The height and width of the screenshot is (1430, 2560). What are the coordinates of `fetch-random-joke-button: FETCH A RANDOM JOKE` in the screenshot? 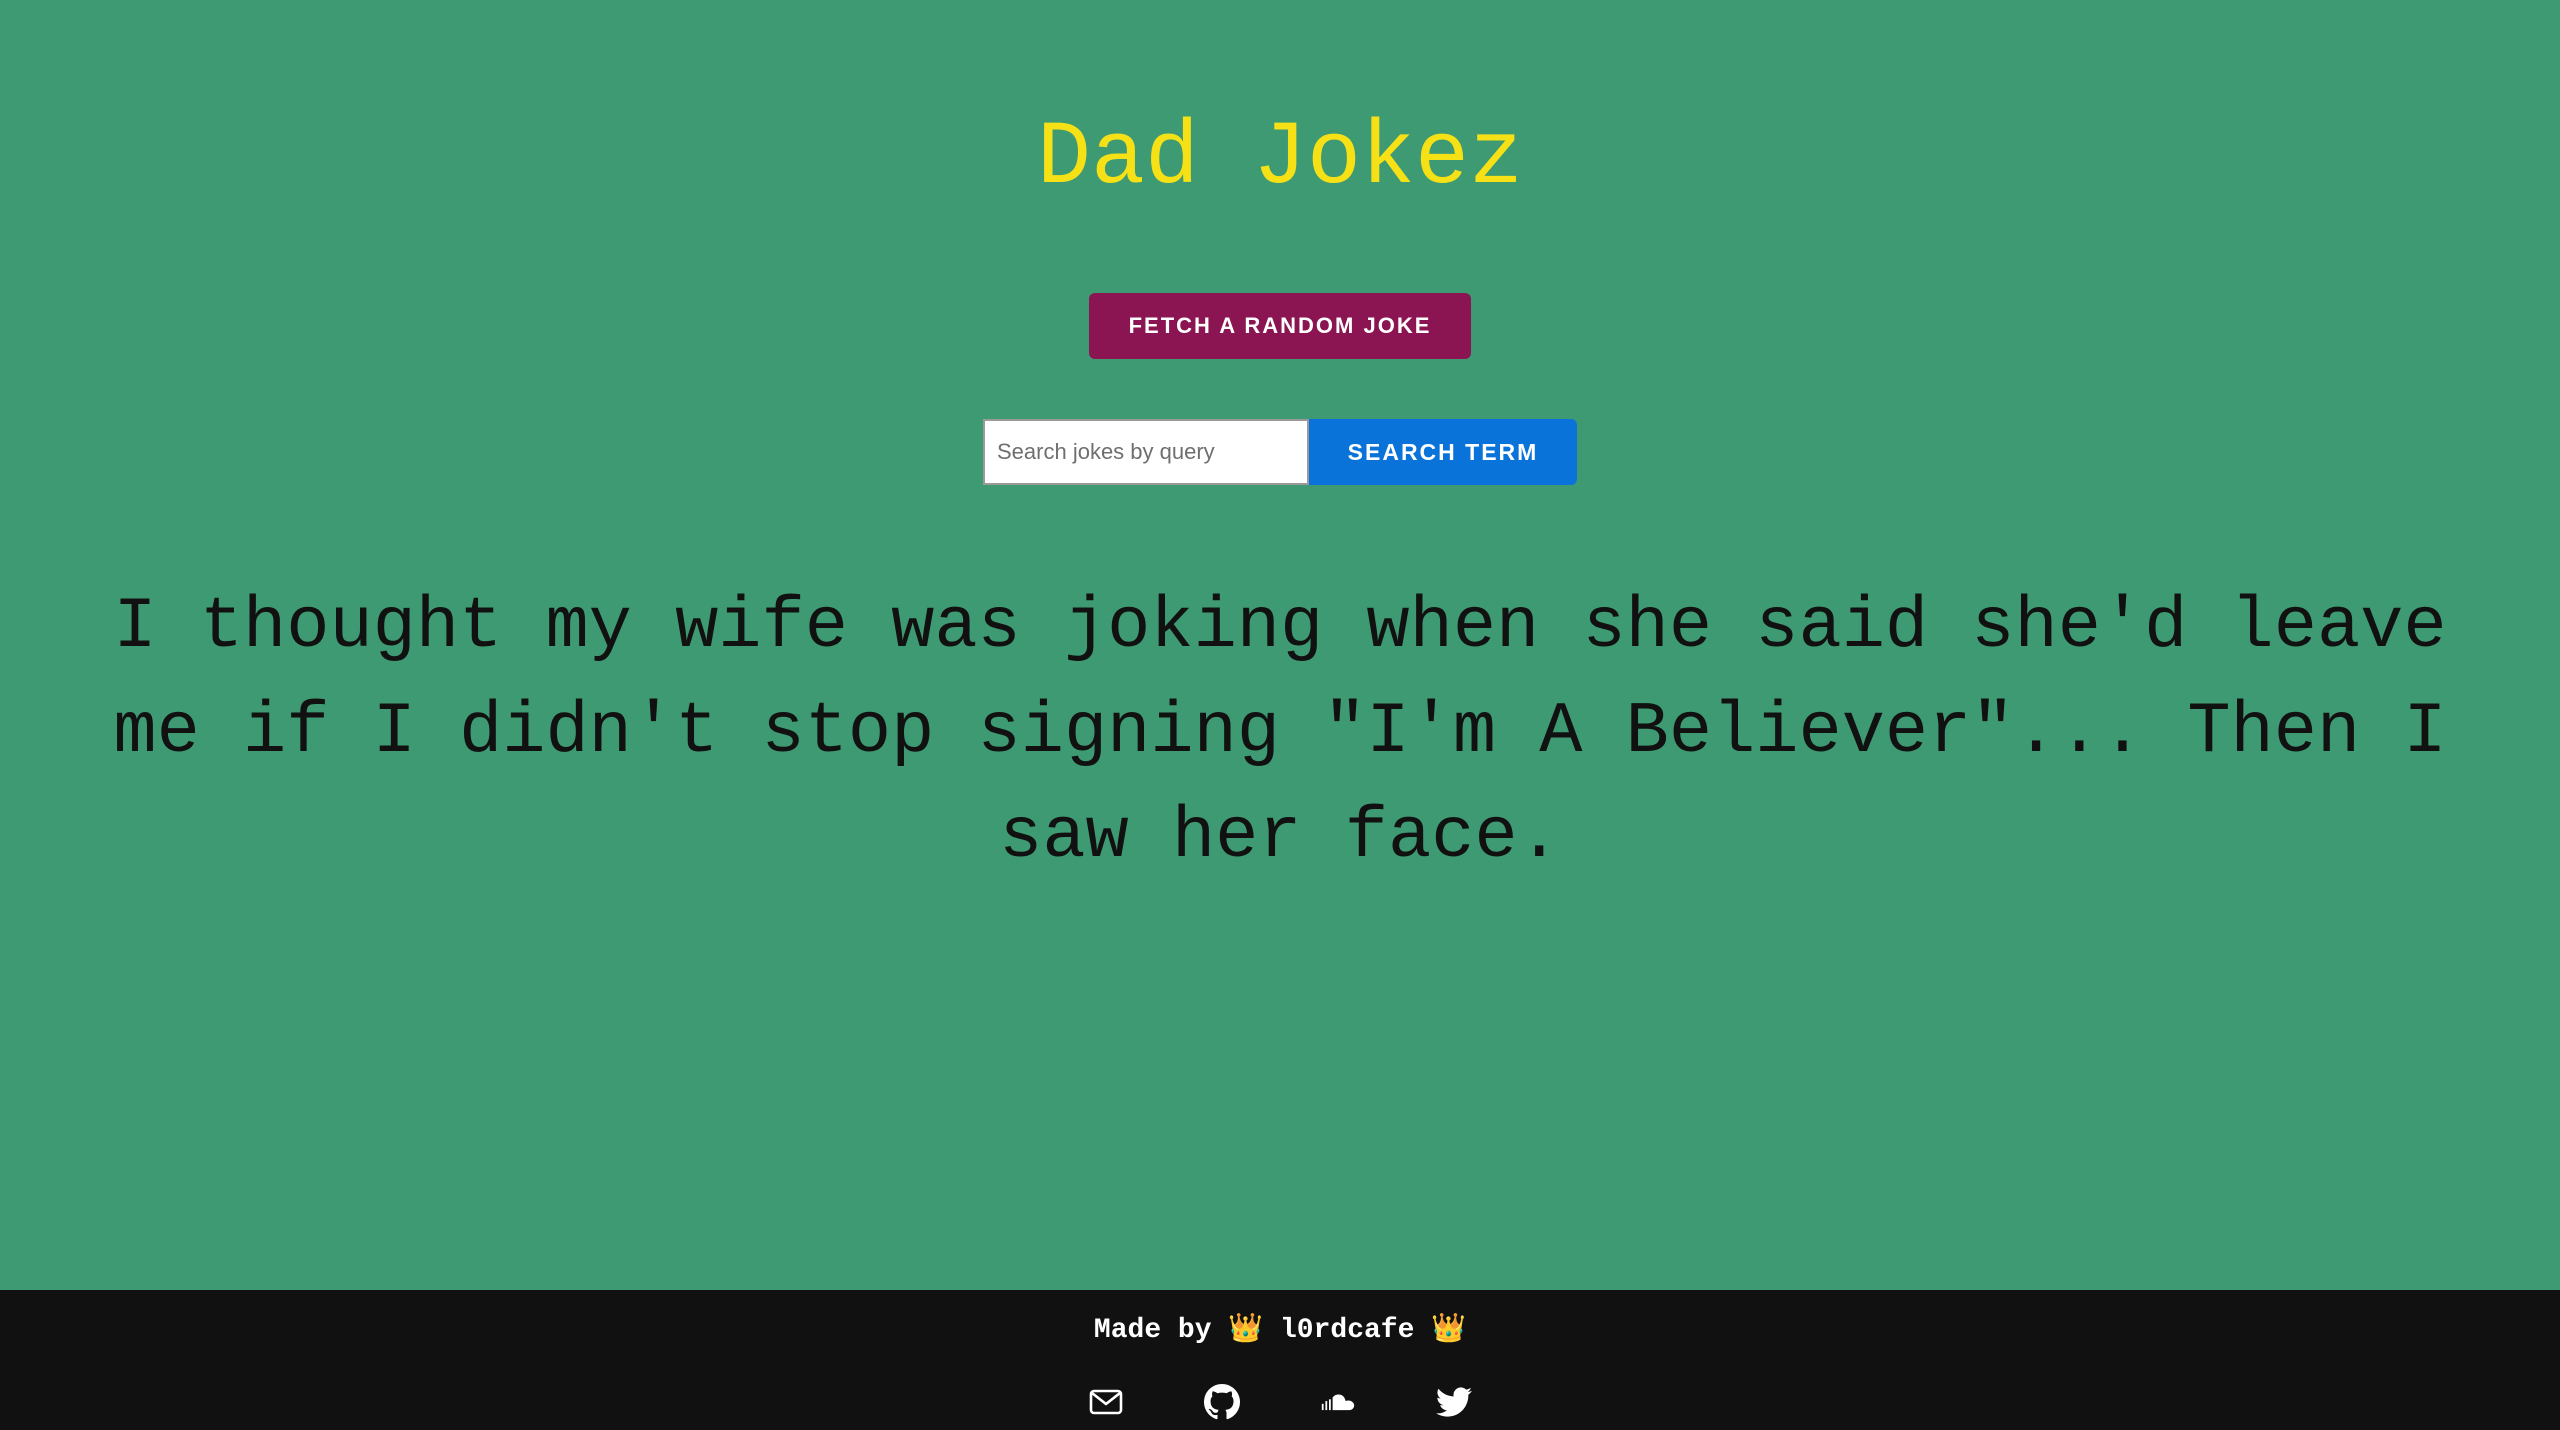 It's located at (1280, 326).